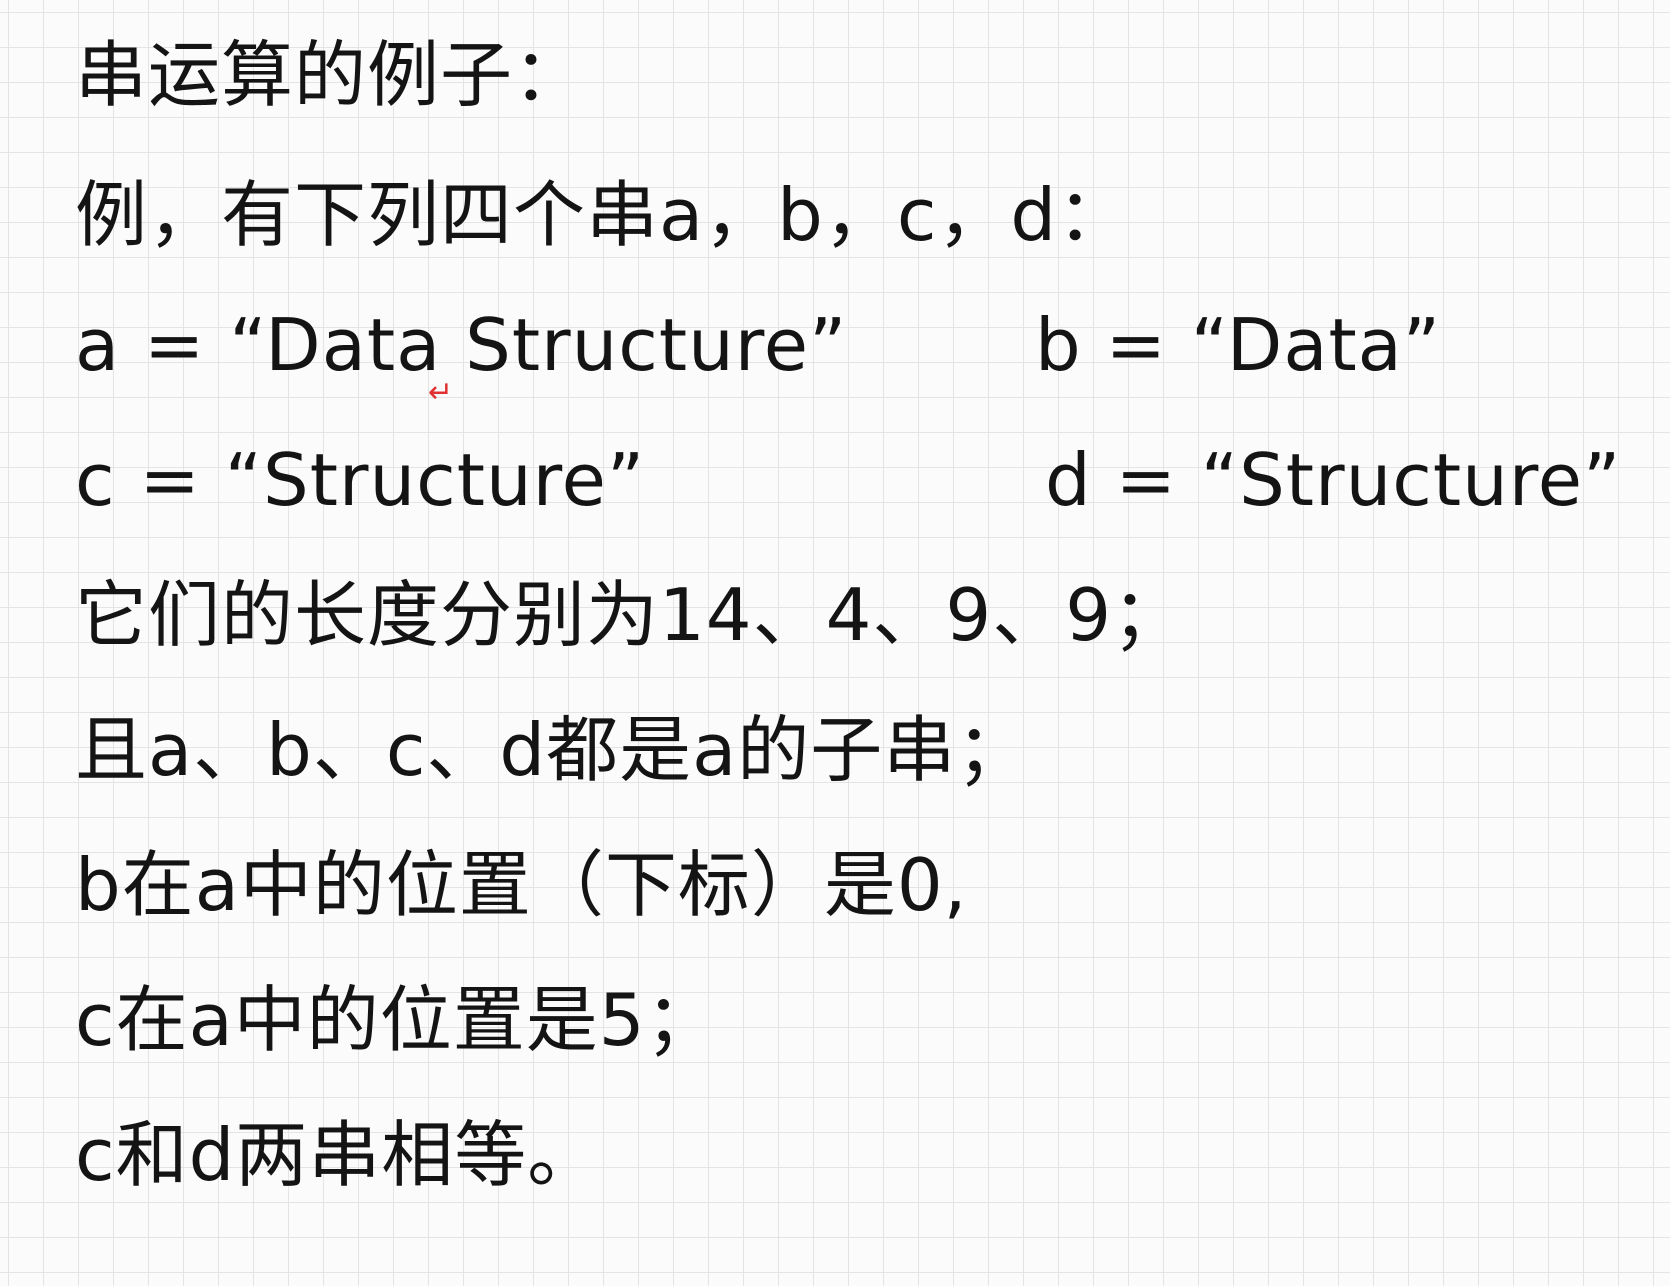 The image size is (1670, 1286). Describe the element at coordinates (1333, 480) in the screenshot. I see `definition-d: d = “Structure”` at that location.